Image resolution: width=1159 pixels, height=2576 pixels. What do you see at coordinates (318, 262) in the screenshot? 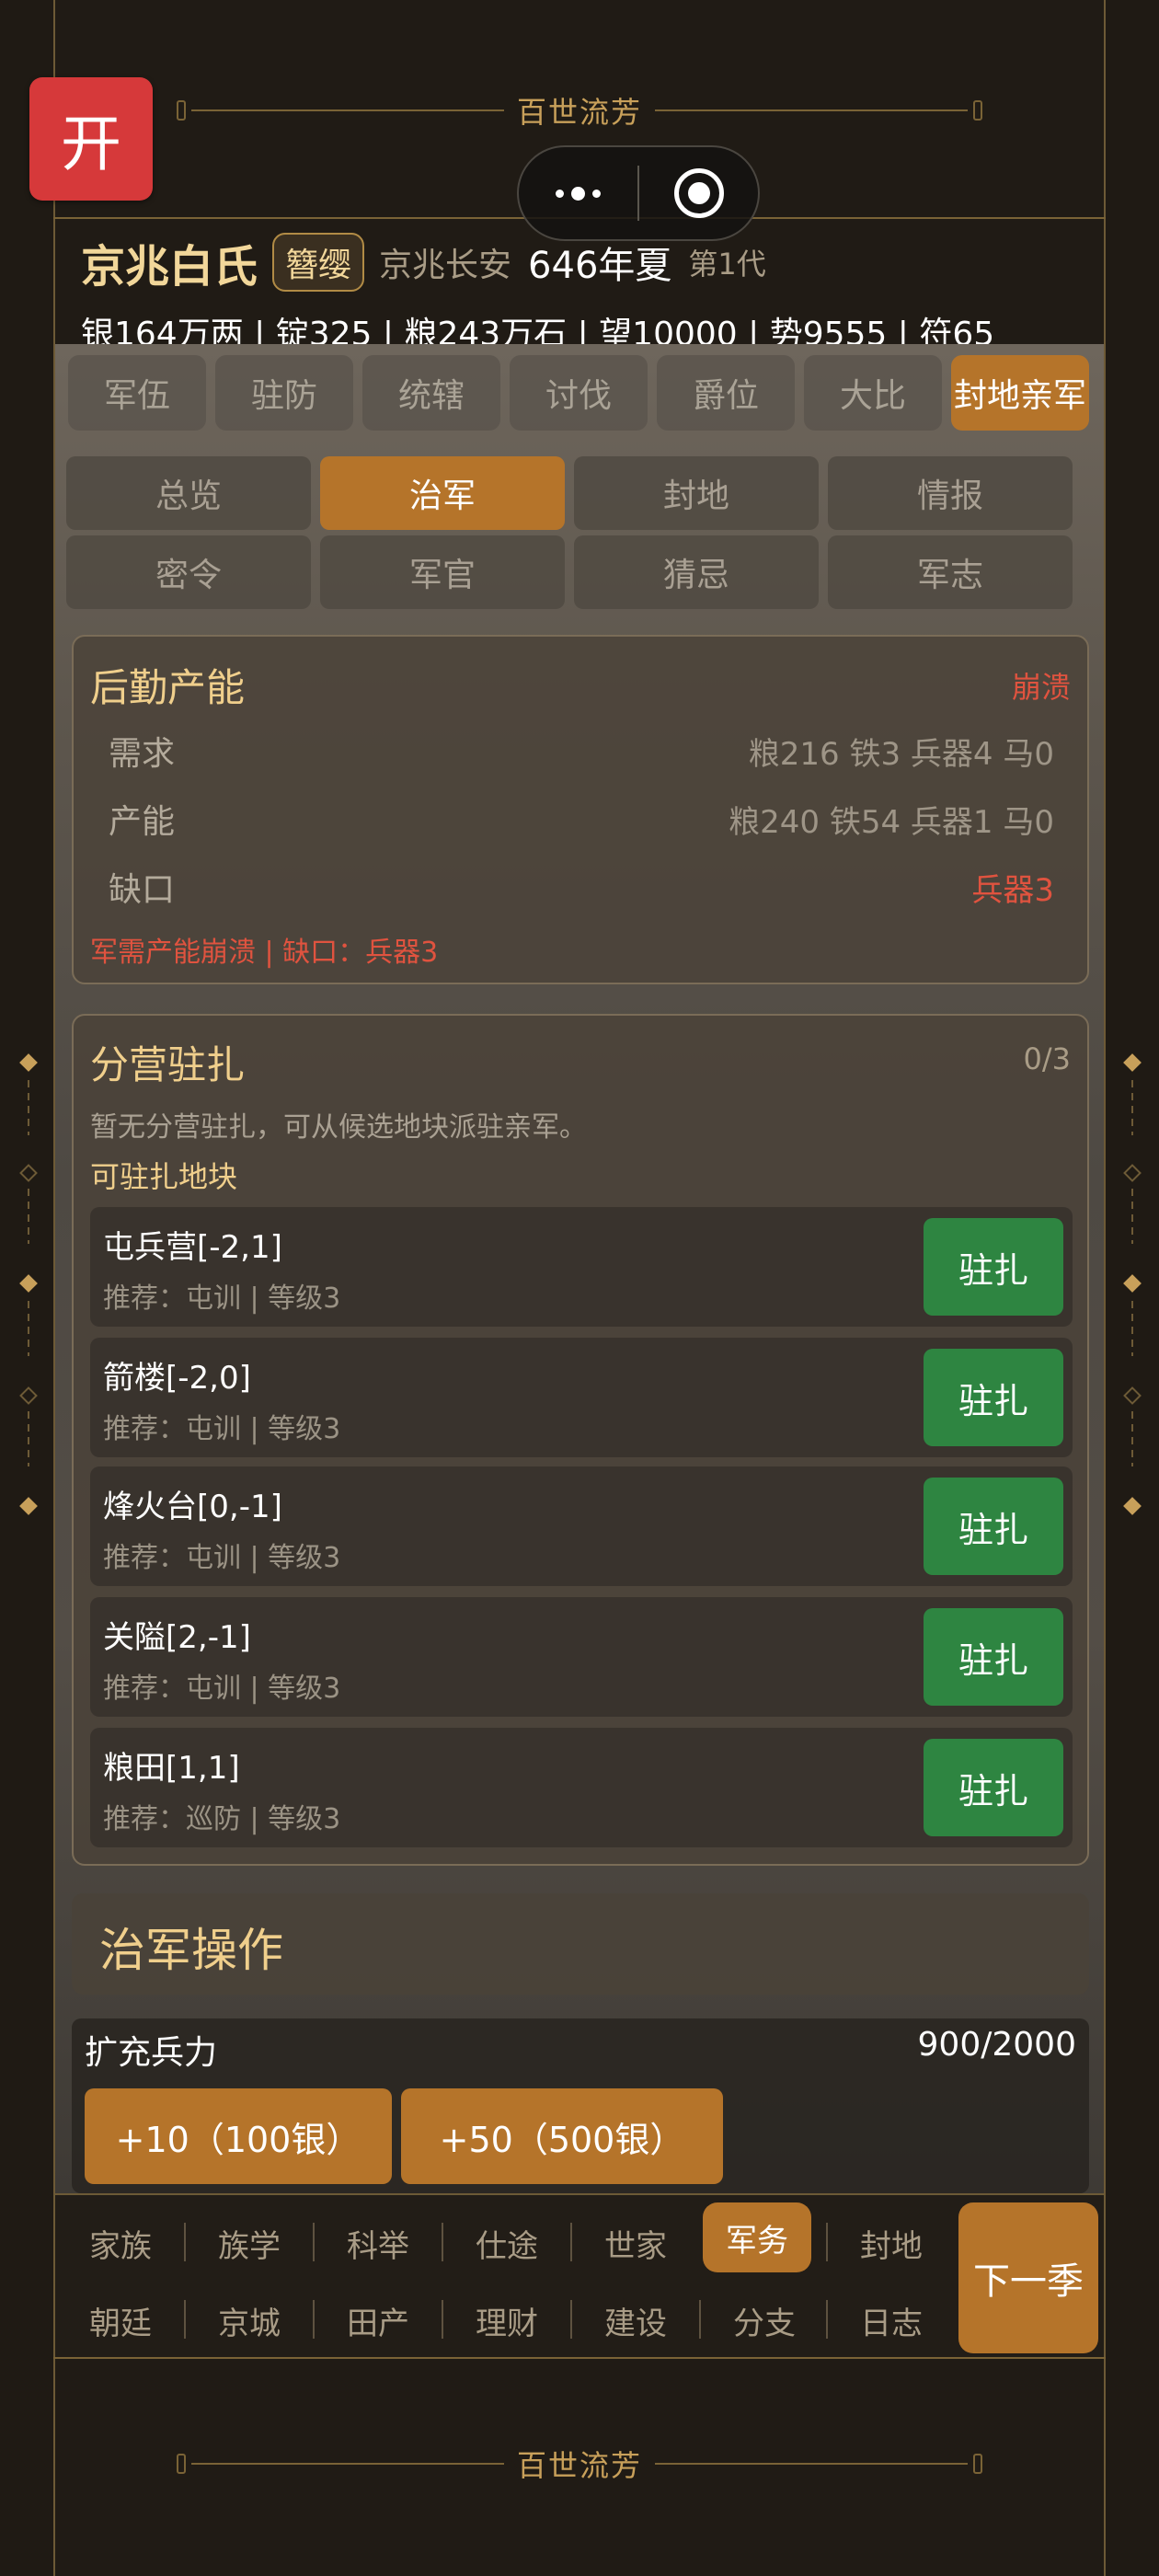
I see `clan-tag-badge: 簪缨` at bounding box center [318, 262].